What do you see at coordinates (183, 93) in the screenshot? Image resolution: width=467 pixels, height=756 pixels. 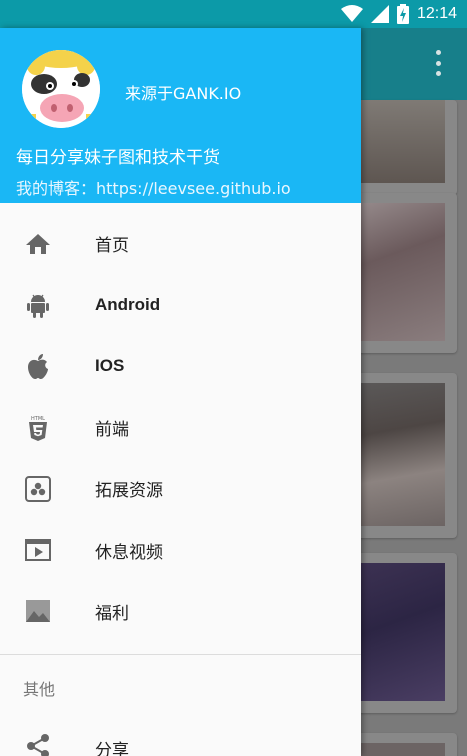 I see `header-source: 来源于GANK.IO` at bounding box center [183, 93].